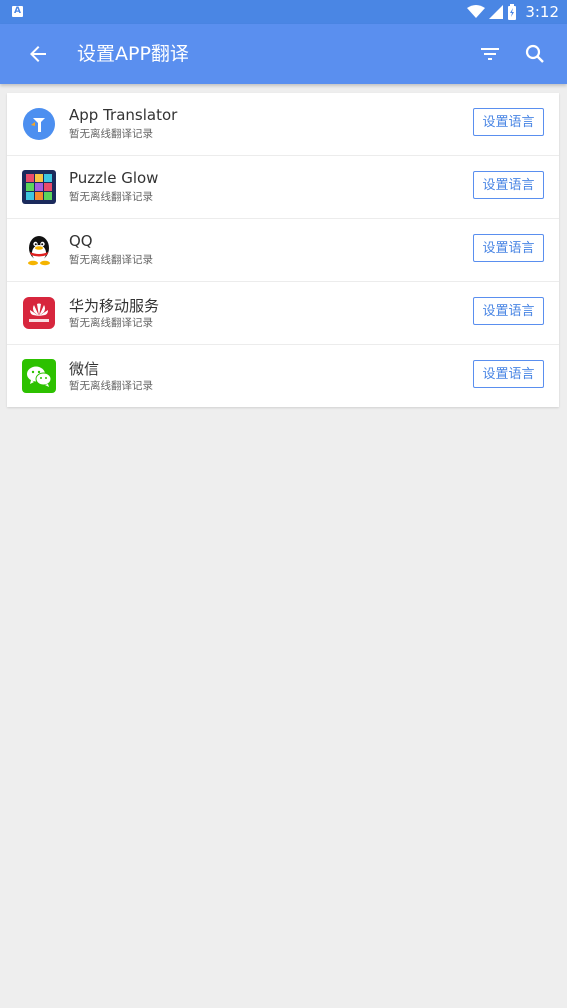 The height and width of the screenshot is (1008, 567). What do you see at coordinates (39, 251) in the screenshot?
I see `qq-penguin-icon` at bounding box center [39, 251].